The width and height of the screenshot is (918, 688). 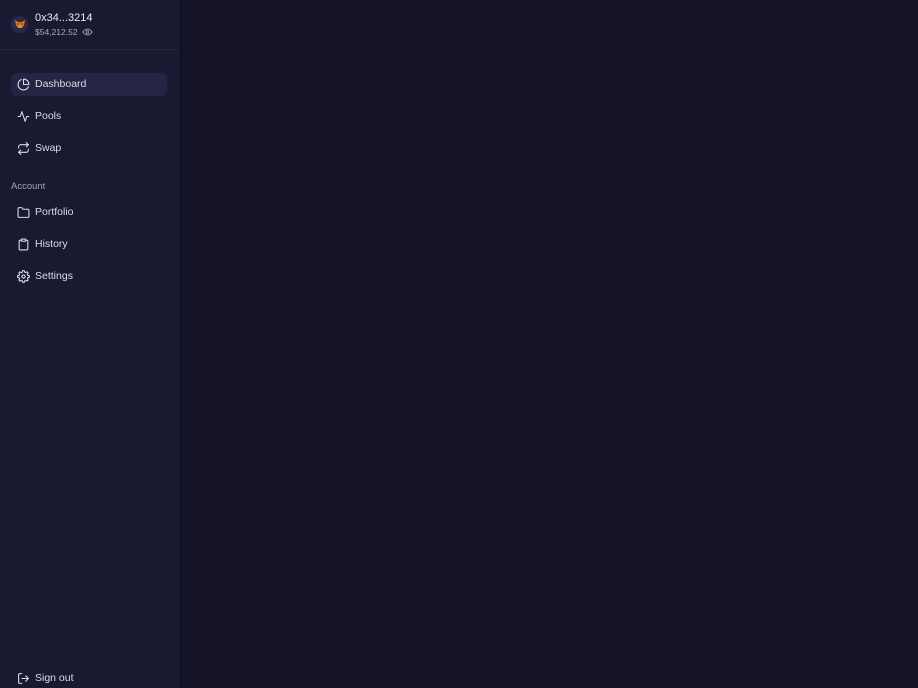 What do you see at coordinates (23, 84) in the screenshot?
I see `pie-chart-icon` at bounding box center [23, 84].